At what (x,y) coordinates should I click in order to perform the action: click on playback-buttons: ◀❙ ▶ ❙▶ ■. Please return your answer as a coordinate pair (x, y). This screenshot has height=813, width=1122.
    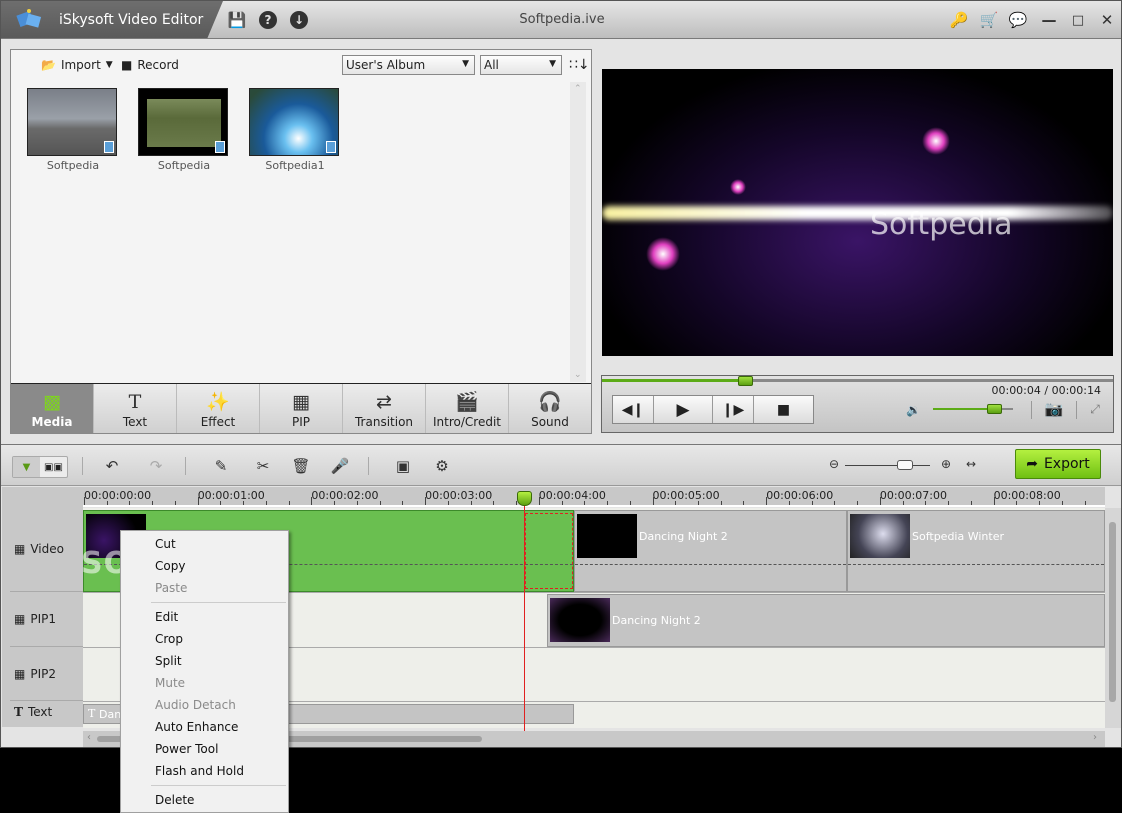
    Looking at the image, I should click on (713, 409).